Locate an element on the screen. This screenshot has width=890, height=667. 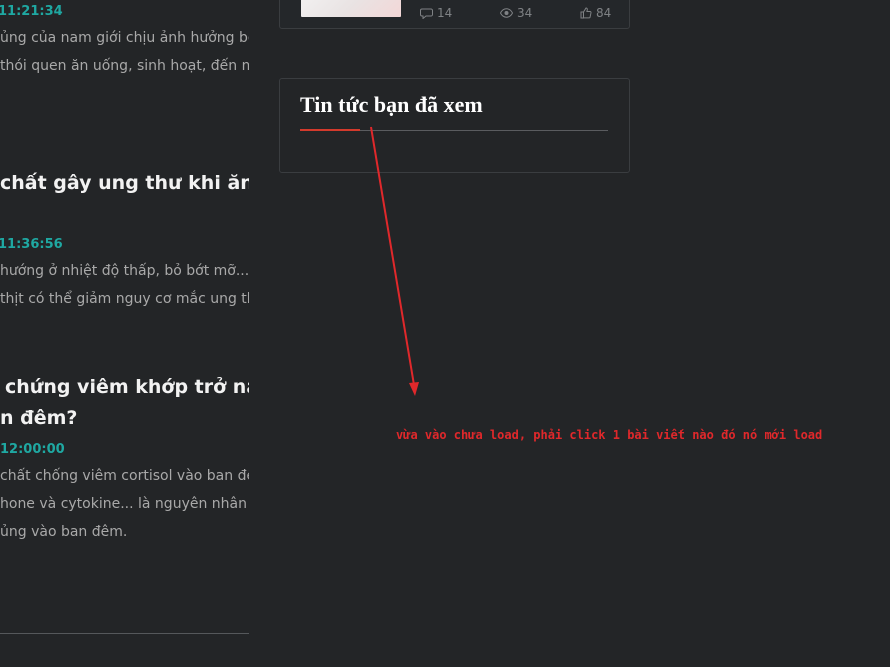
annotation-arrow is located at coordinates (394, 261).